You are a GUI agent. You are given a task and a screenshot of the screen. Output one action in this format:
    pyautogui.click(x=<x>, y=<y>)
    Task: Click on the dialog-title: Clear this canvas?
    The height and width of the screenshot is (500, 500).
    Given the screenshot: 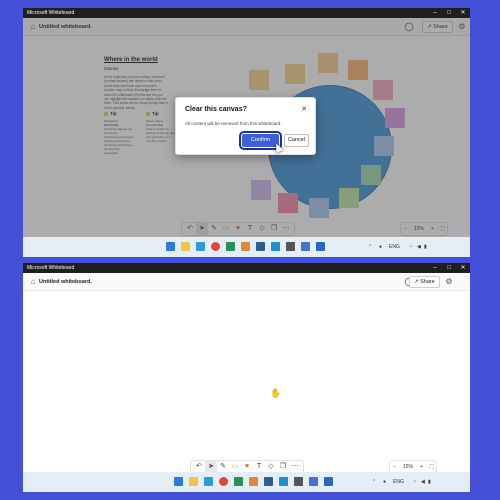 What is the action you would take?
    pyautogui.click(x=216, y=109)
    